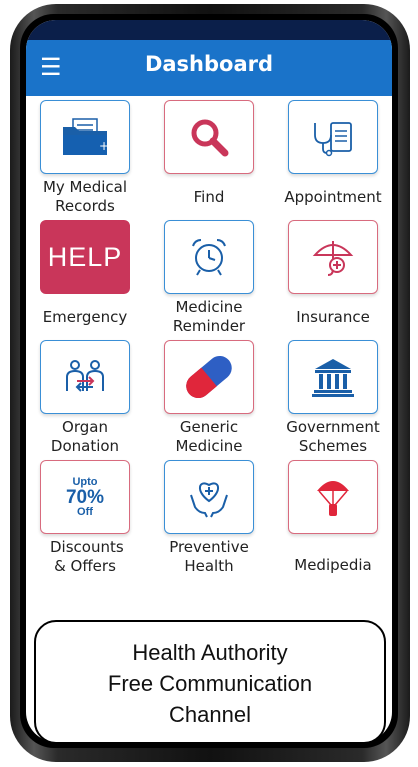 The image size is (418, 767). Describe the element at coordinates (209, 436) in the screenshot. I see `tile-label: Generic Medicine` at that location.